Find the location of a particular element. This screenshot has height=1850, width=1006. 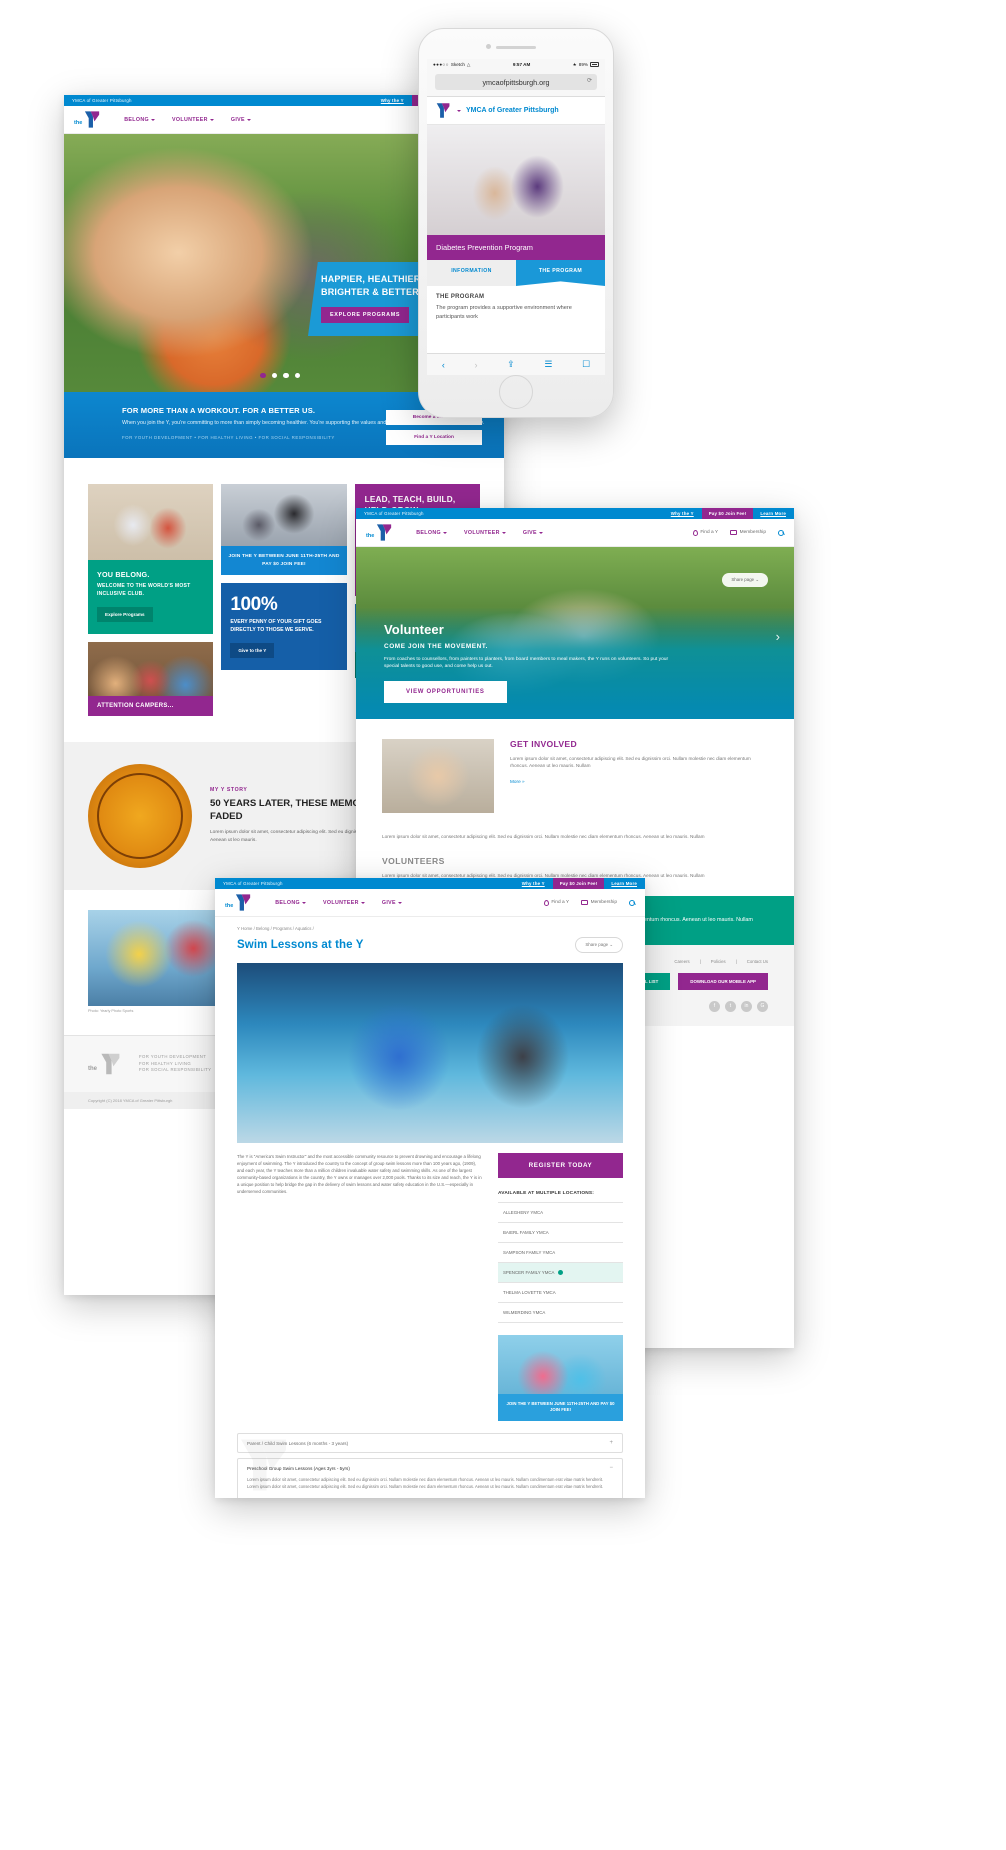

facebook-icon: f is located at coordinates (714, 1006).